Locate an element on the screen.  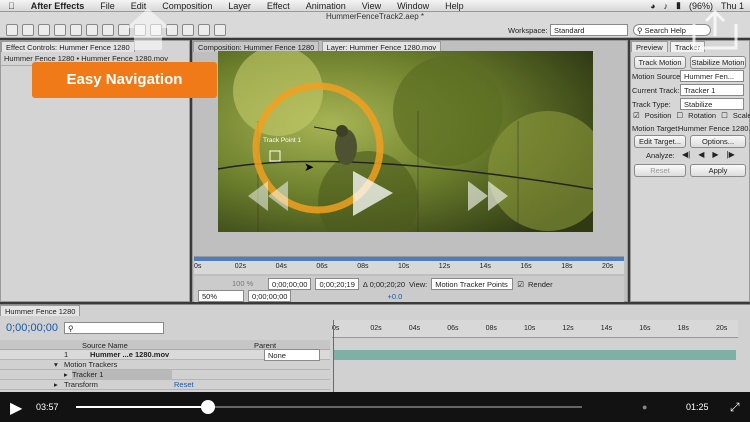
expand-icon: ▾ is located at coordinates (56, 365).